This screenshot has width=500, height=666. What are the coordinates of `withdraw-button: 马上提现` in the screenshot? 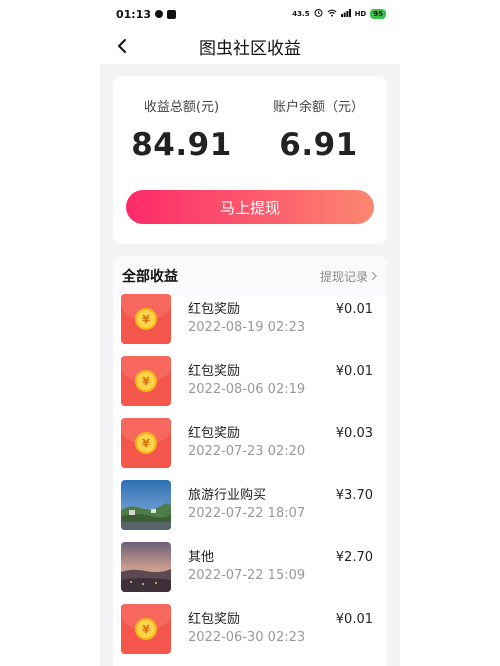 It's located at (250, 207).